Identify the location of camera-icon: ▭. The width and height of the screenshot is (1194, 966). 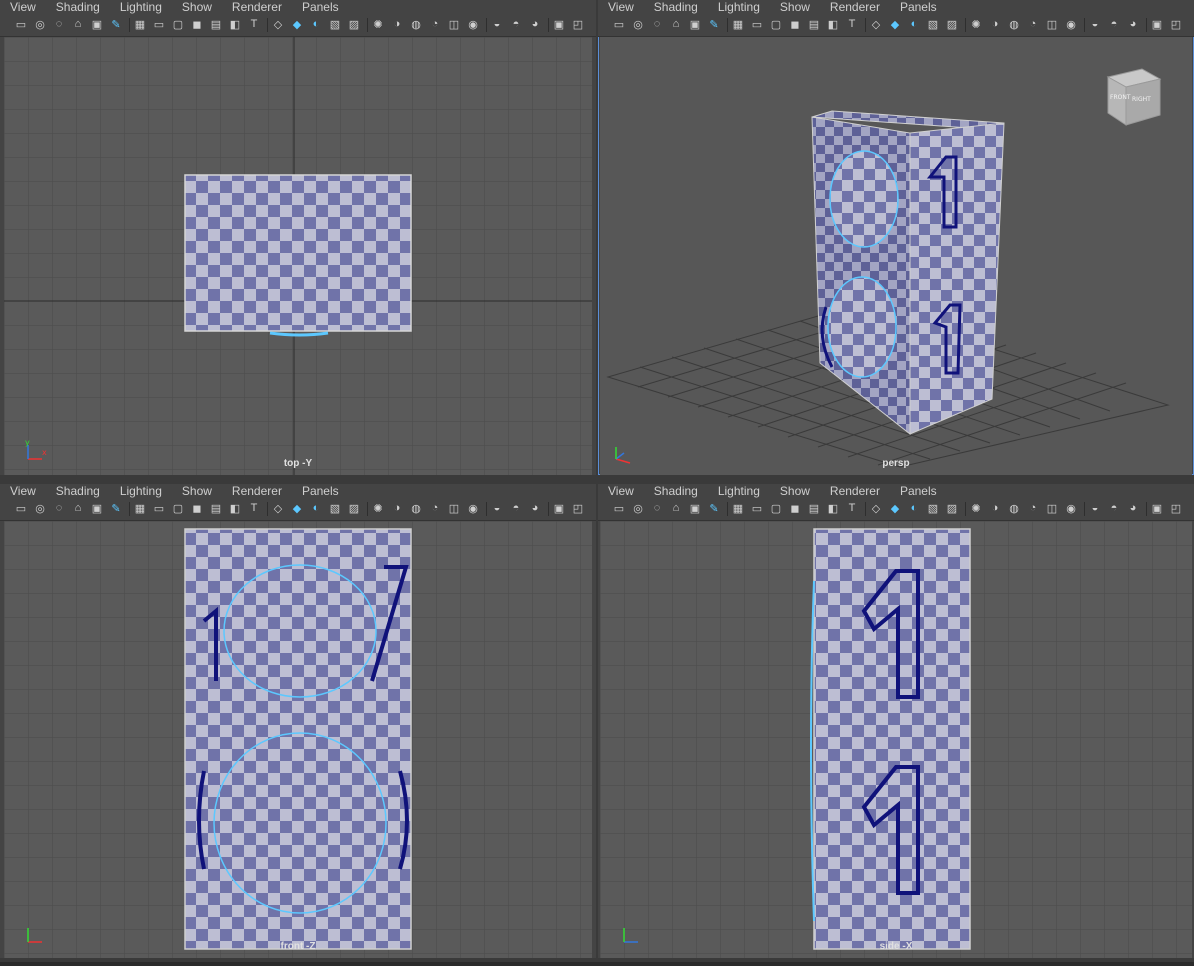
(619, 24).